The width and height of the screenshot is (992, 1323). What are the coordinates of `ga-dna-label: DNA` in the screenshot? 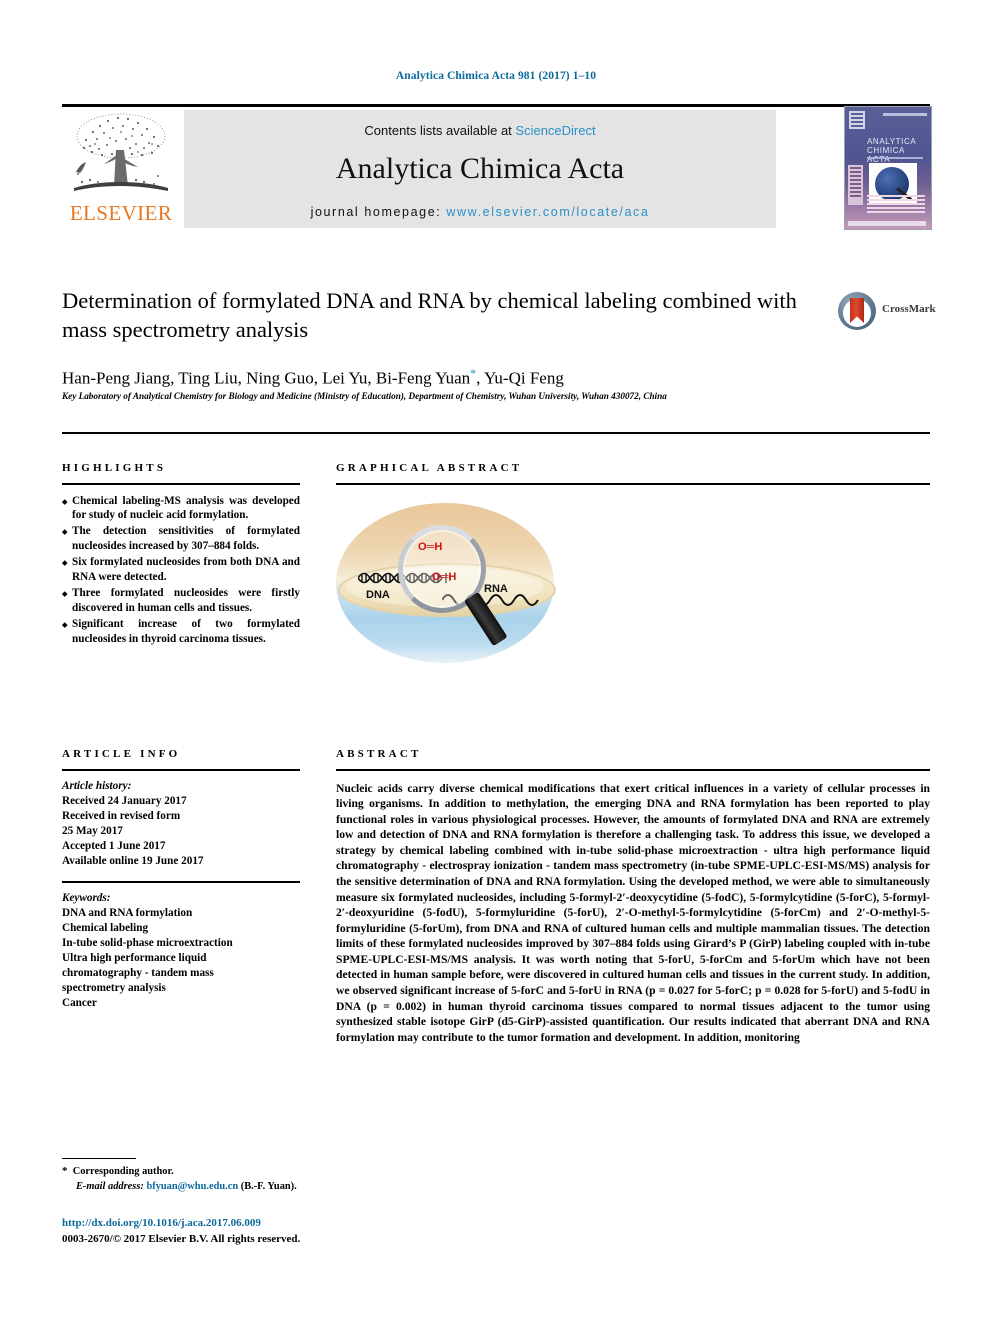 It's located at (378, 594).